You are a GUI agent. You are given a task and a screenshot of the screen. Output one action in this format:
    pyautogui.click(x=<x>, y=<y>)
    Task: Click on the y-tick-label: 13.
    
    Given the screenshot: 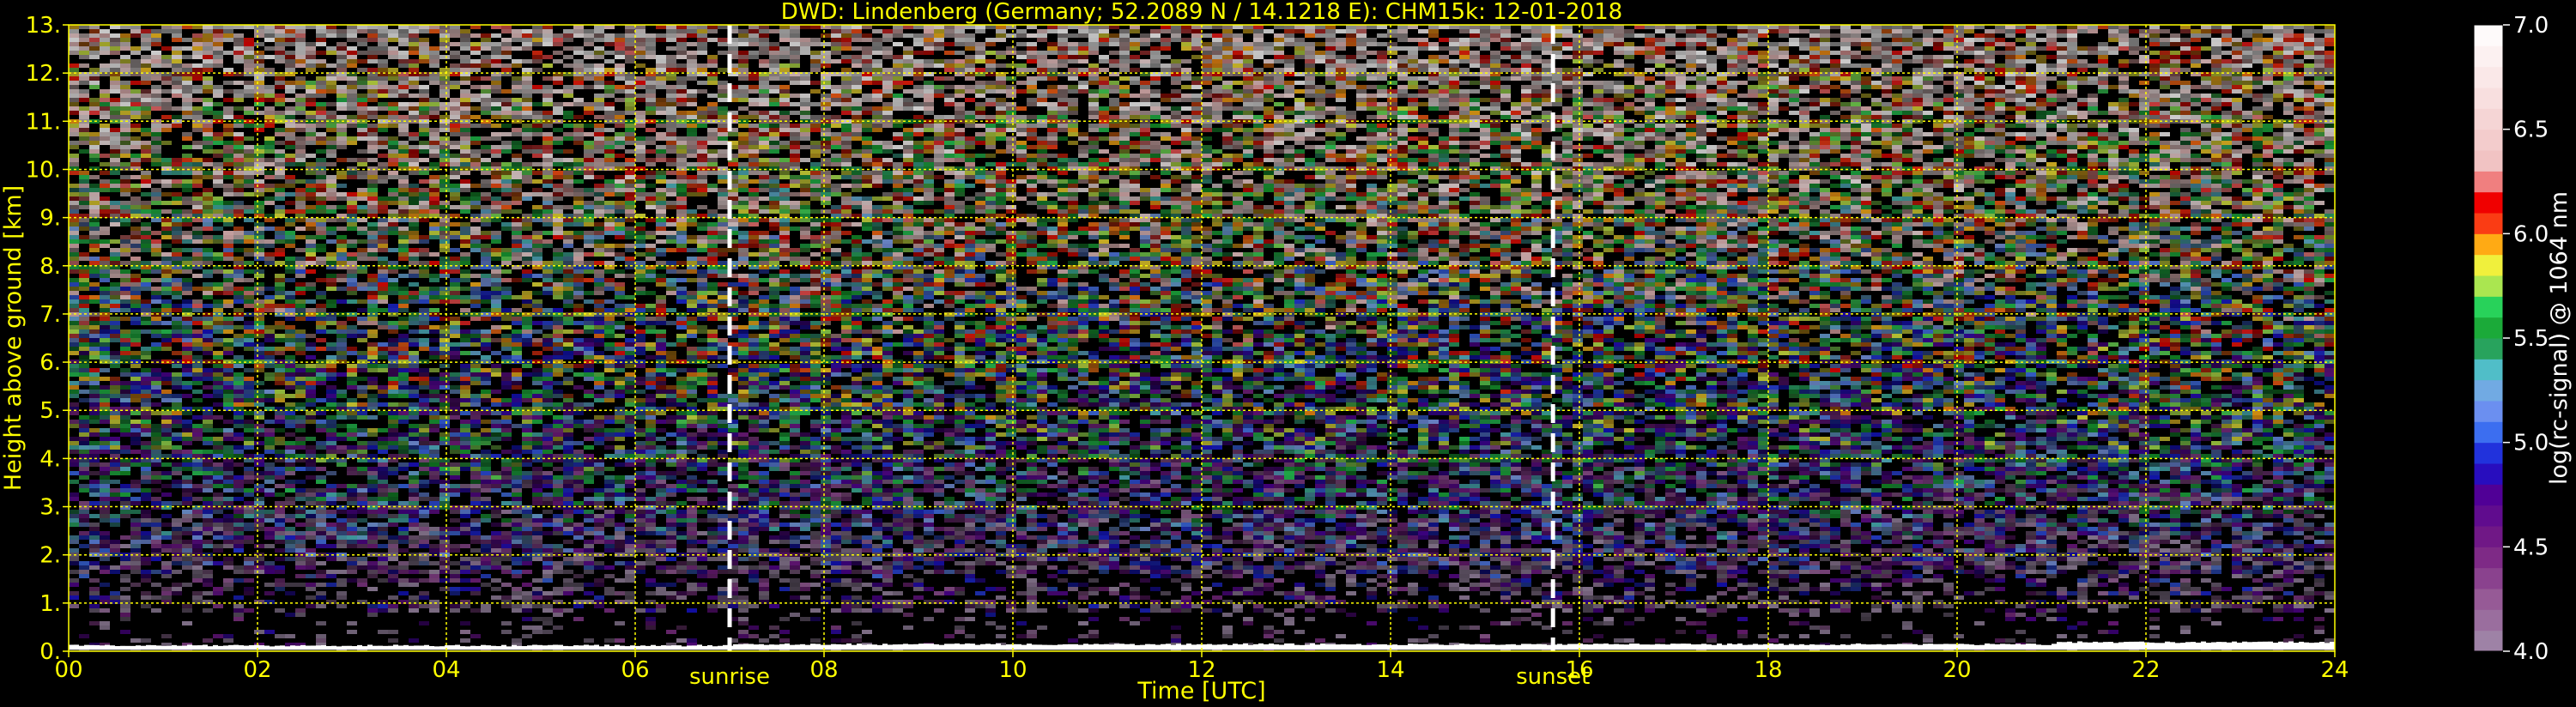 What is the action you would take?
    pyautogui.click(x=43, y=26)
    